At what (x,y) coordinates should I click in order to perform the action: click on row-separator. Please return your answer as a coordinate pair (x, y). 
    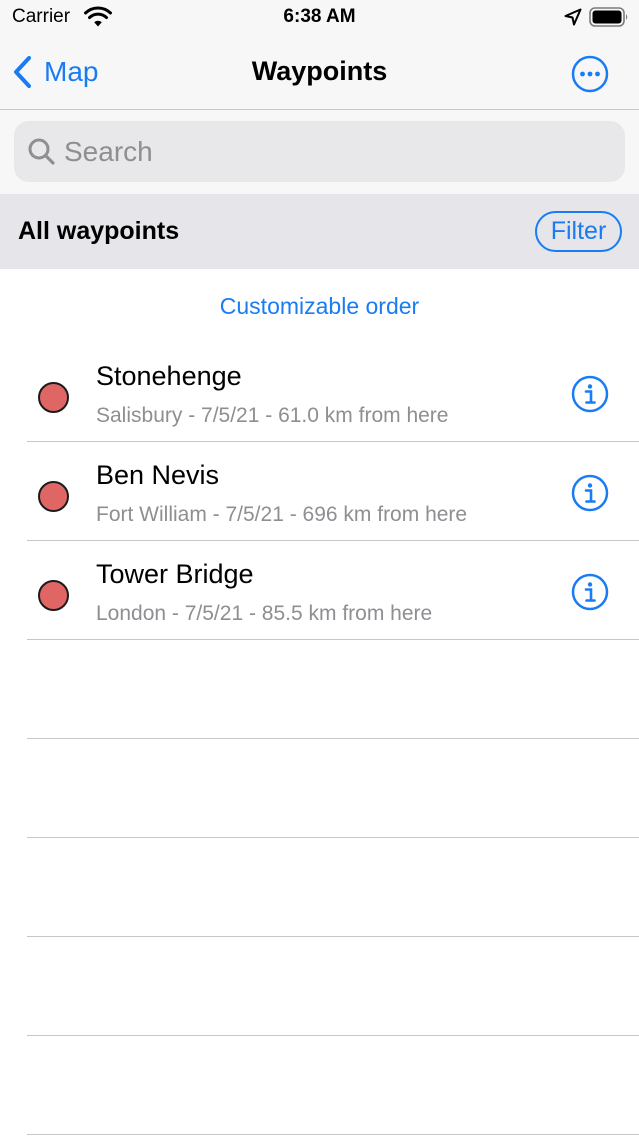
    Looking at the image, I should click on (333, 639).